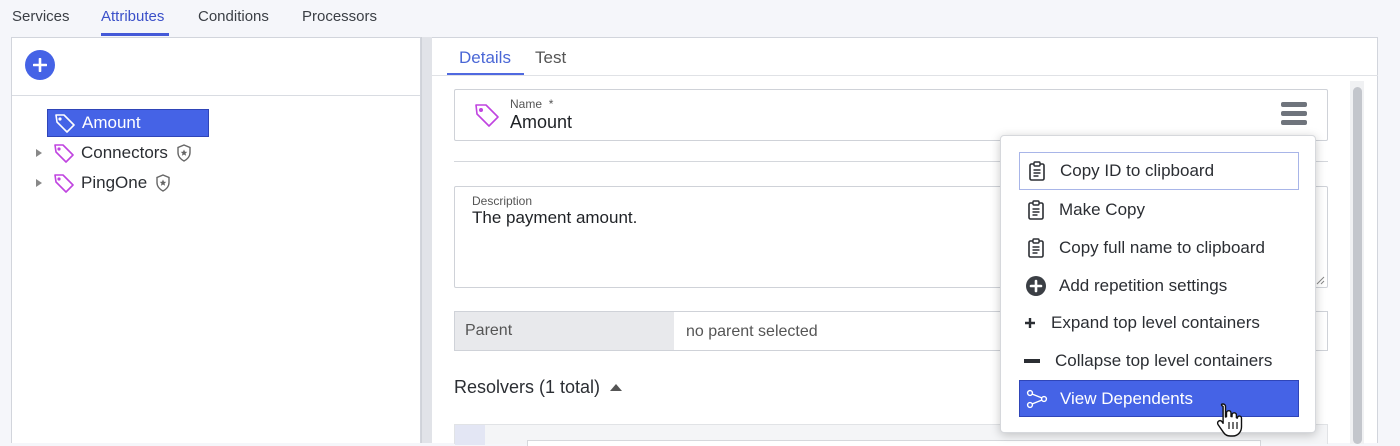 This screenshot has width=1400, height=446. I want to click on tree-separator, so click(216, 95).